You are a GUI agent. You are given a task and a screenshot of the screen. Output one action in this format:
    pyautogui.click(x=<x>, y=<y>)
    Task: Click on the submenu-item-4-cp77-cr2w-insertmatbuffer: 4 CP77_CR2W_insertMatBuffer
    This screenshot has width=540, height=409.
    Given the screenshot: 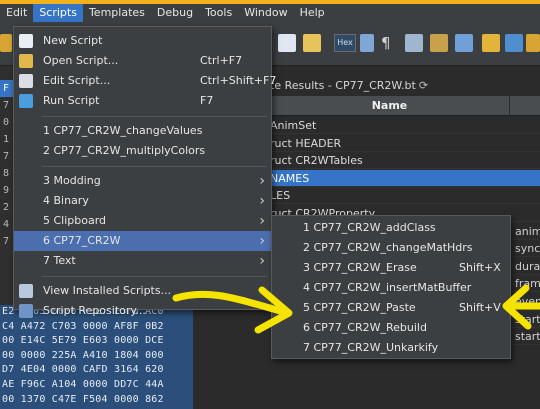 What is the action you would take?
    pyautogui.click(x=391, y=288)
    